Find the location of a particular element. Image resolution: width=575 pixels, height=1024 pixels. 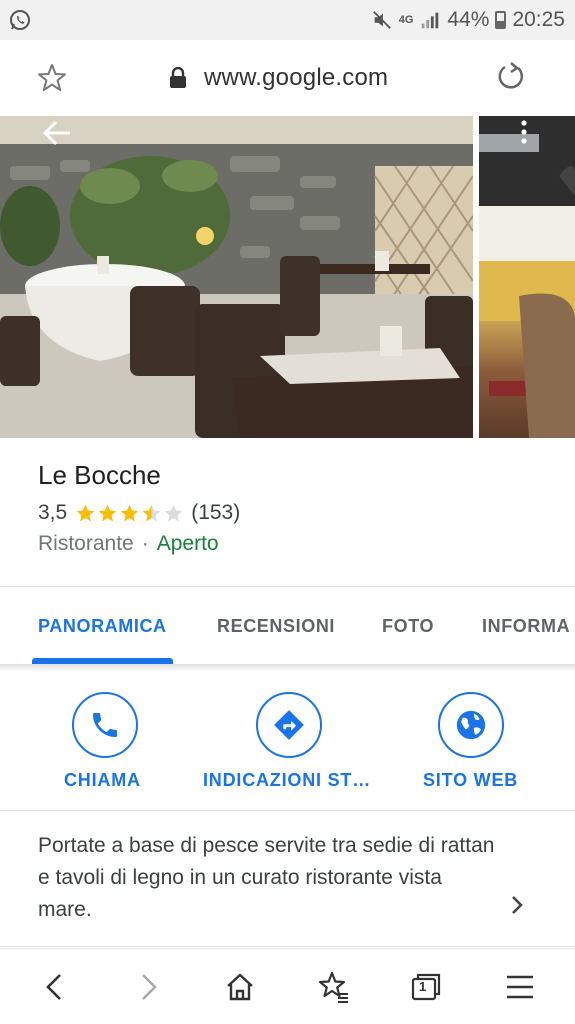

lock-icon is located at coordinates (178, 77).